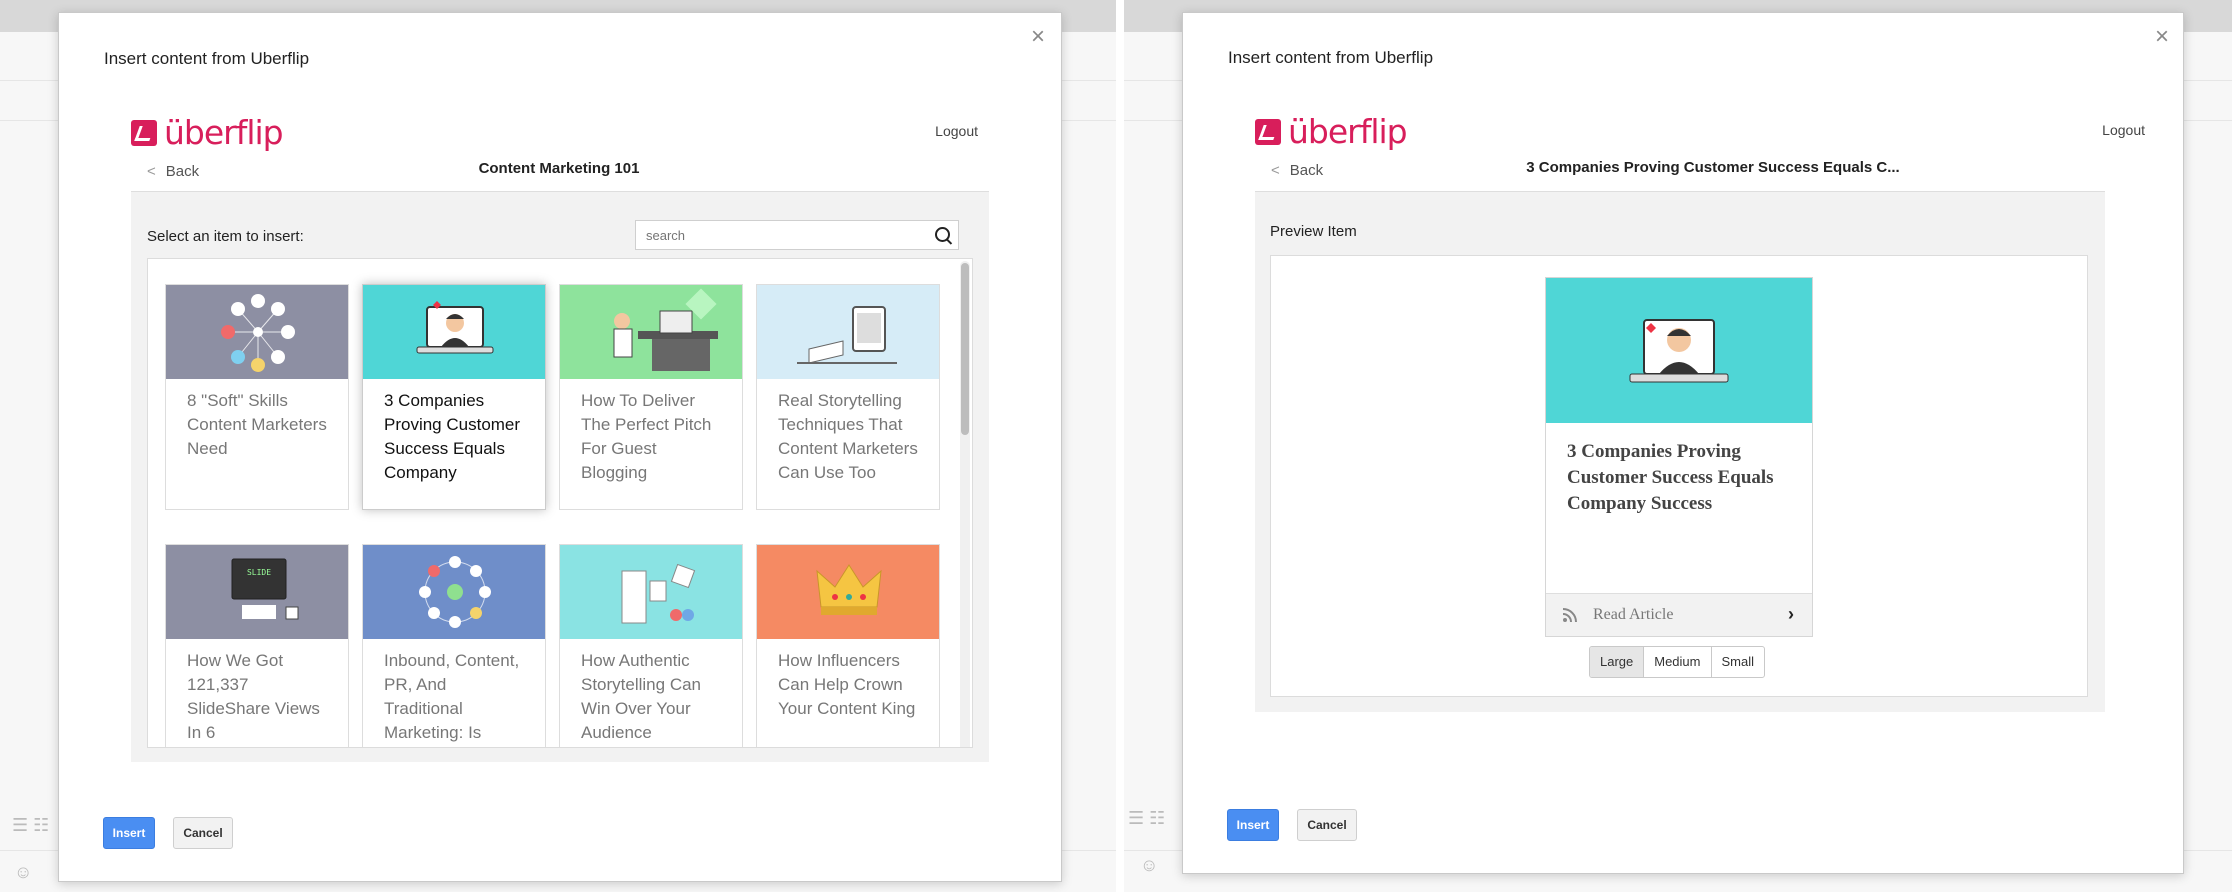 The image size is (2232, 892). I want to click on preview-item-label: Preview Item, so click(1313, 231).